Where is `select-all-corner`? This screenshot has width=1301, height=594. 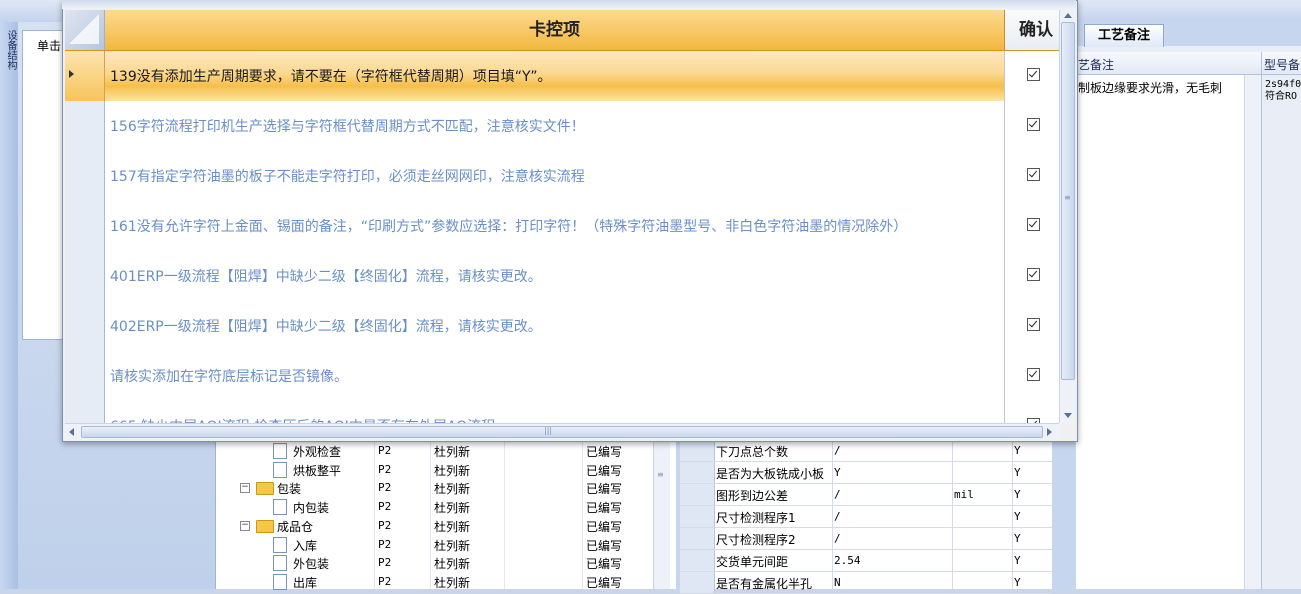
select-all-corner is located at coordinates (85, 30).